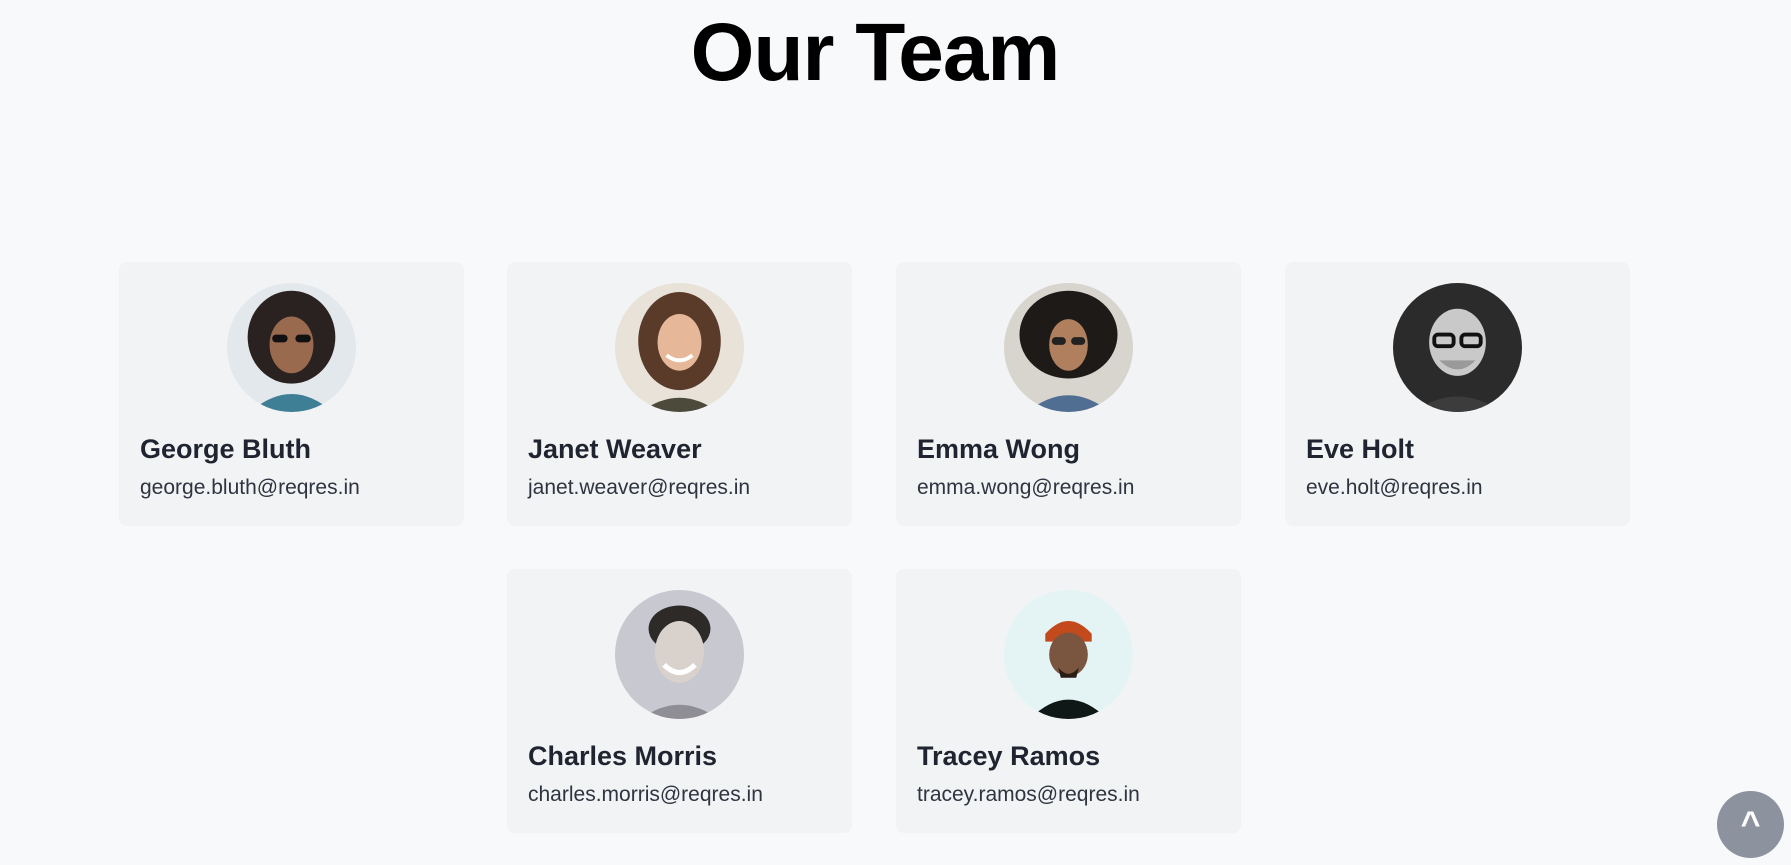 This screenshot has height=865, width=1791. Describe the element at coordinates (226, 449) in the screenshot. I see `member-name: George Bluth` at that location.